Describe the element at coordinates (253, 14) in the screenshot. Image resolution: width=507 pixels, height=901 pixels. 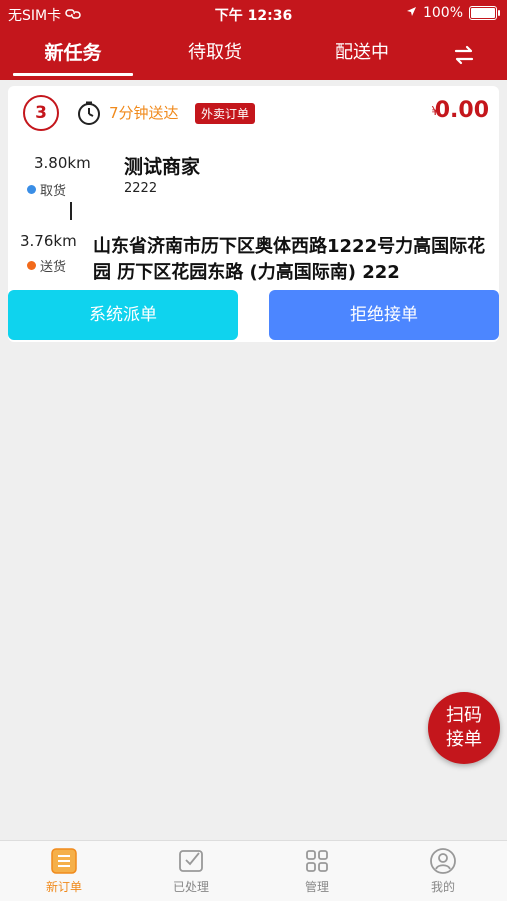
I see `status-bar: 无SIM卡 下午 12:36 100%` at that location.